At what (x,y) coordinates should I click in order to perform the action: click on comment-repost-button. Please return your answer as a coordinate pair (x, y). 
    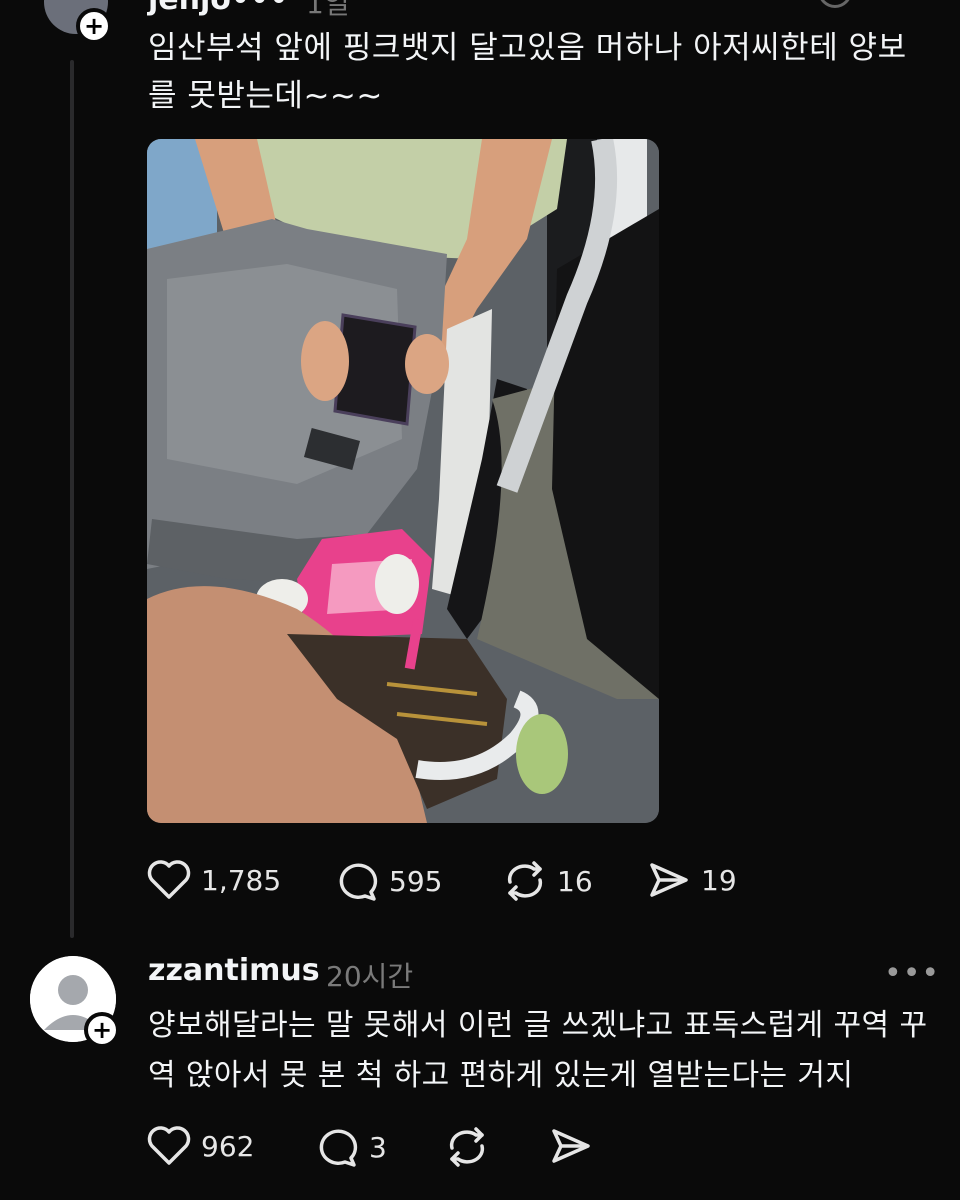
    Looking at the image, I should click on (467, 1147).